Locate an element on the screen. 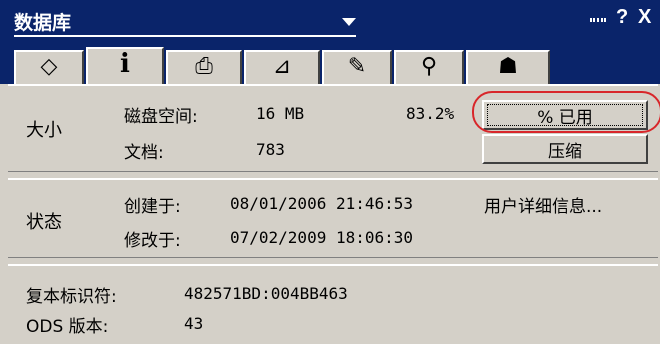 The height and width of the screenshot is (344, 660). tab-fulltext: ⚲ is located at coordinates (429, 67).